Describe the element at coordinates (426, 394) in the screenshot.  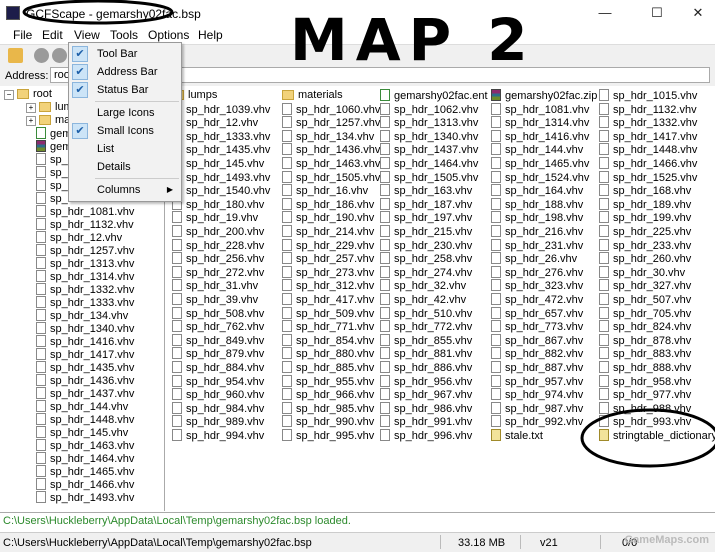
I see `file-item: sp_hdr_967.vhv` at that location.